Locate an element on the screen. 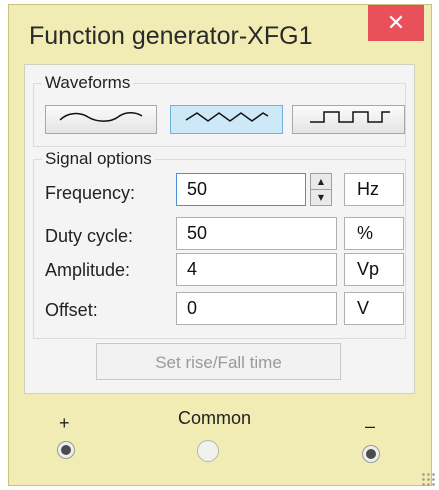 This screenshot has height=490, width=439. resize-grip-icon is located at coordinates (428, 479).